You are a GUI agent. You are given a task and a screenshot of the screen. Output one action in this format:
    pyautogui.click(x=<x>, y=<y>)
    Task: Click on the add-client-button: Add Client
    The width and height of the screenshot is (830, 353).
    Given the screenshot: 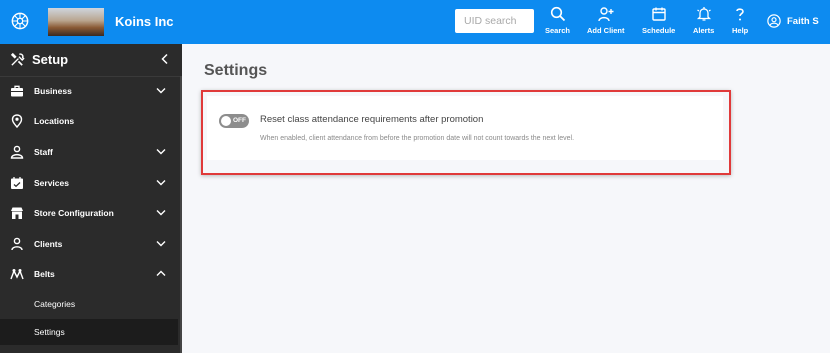 What is the action you would take?
    pyautogui.click(x=606, y=23)
    